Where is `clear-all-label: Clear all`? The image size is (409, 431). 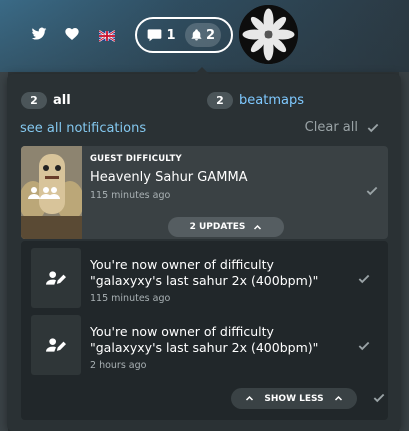
clear-all-label: Clear all is located at coordinates (331, 127).